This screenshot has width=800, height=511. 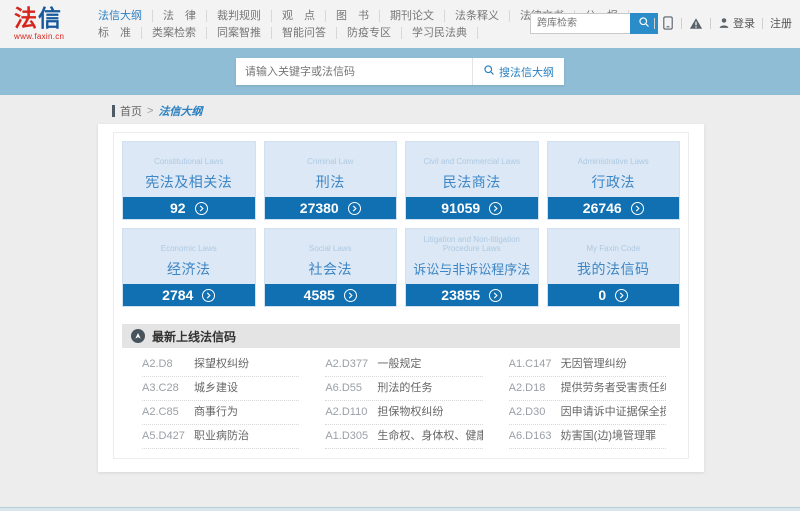 What do you see at coordinates (347, 436) in the screenshot?
I see `code-label: A1.D305` at bounding box center [347, 436].